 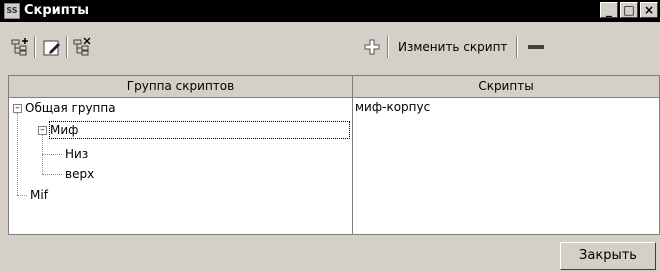 I want to click on add-tree-node-icon, so click(x=19, y=47).